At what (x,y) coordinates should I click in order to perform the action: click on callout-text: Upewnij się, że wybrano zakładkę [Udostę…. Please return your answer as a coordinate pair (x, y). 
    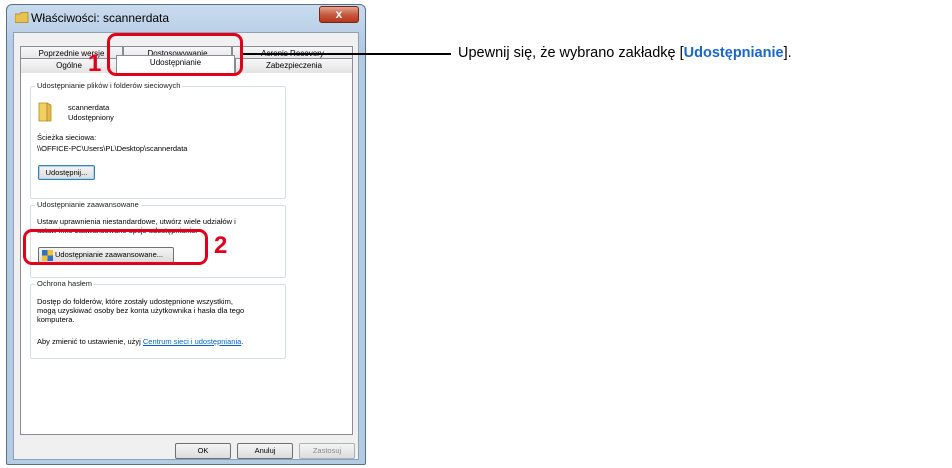
    Looking at the image, I should click on (625, 53).